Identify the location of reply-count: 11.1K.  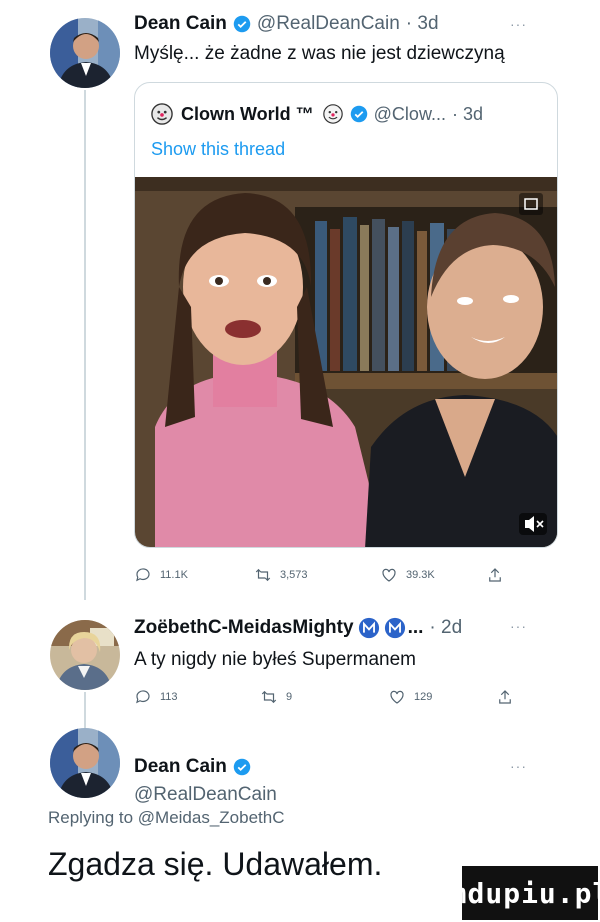
(174, 575).